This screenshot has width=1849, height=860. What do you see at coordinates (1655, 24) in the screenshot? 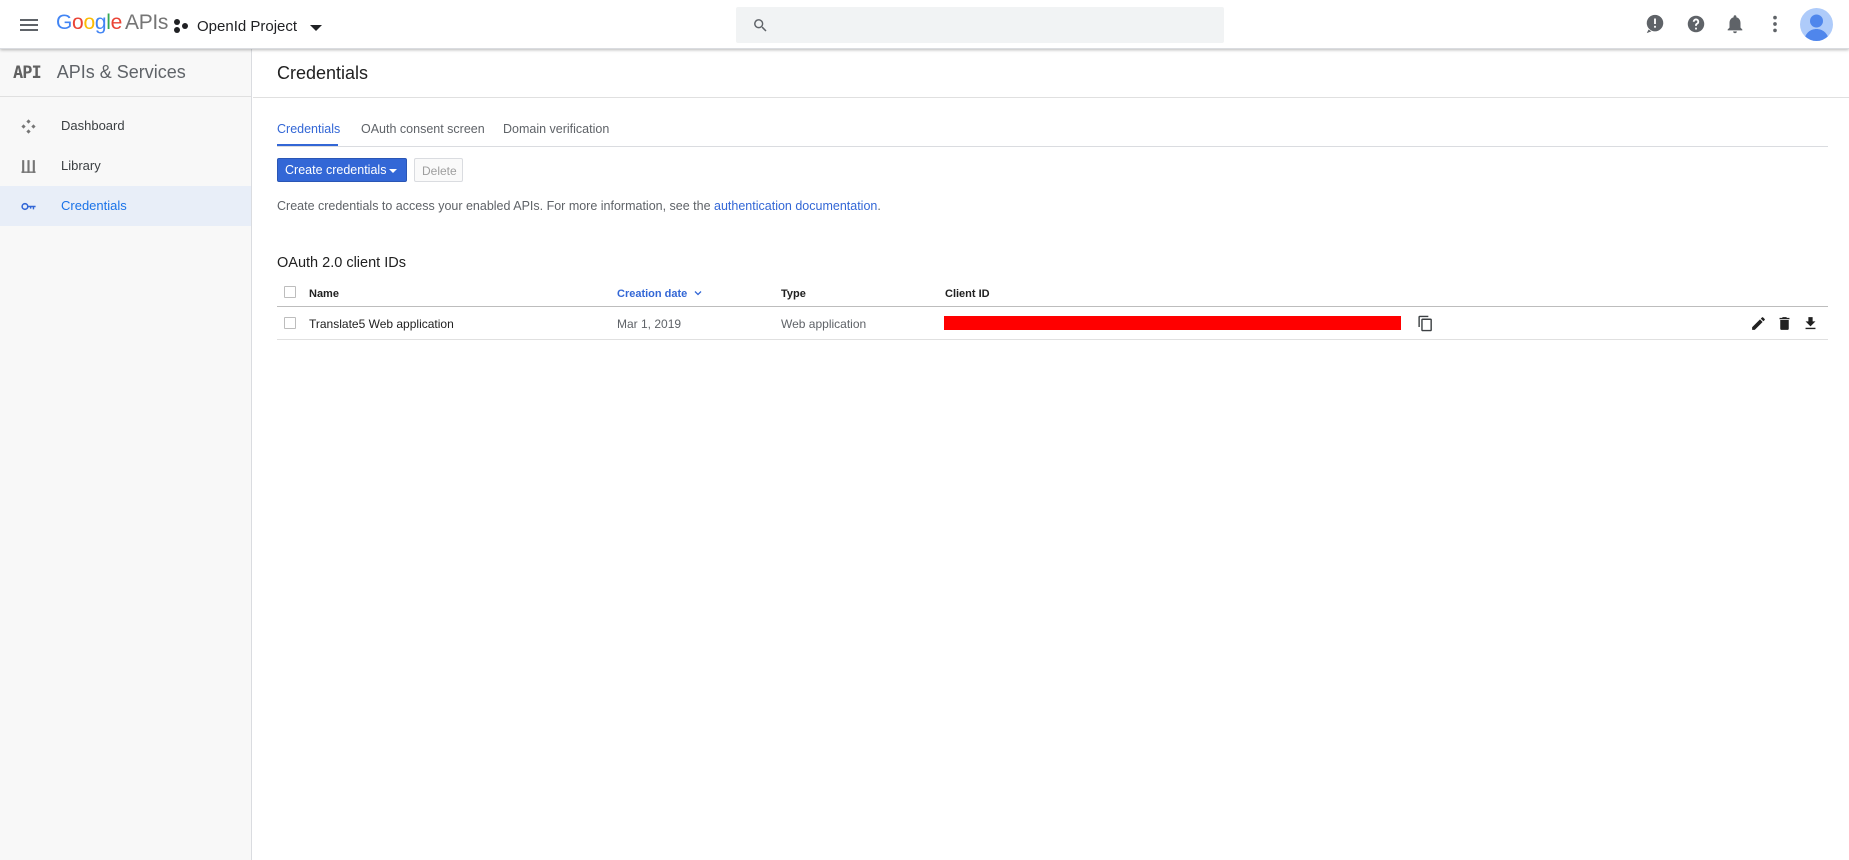
I see `feedback-icon` at bounding box center [1655, 24].